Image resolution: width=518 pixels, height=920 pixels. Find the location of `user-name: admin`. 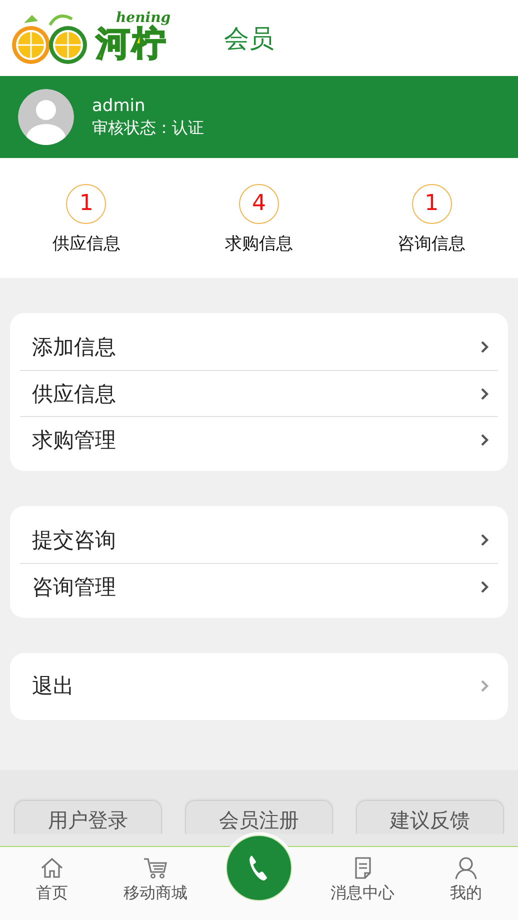

user-name: admin is located at coordinates (119, 106).